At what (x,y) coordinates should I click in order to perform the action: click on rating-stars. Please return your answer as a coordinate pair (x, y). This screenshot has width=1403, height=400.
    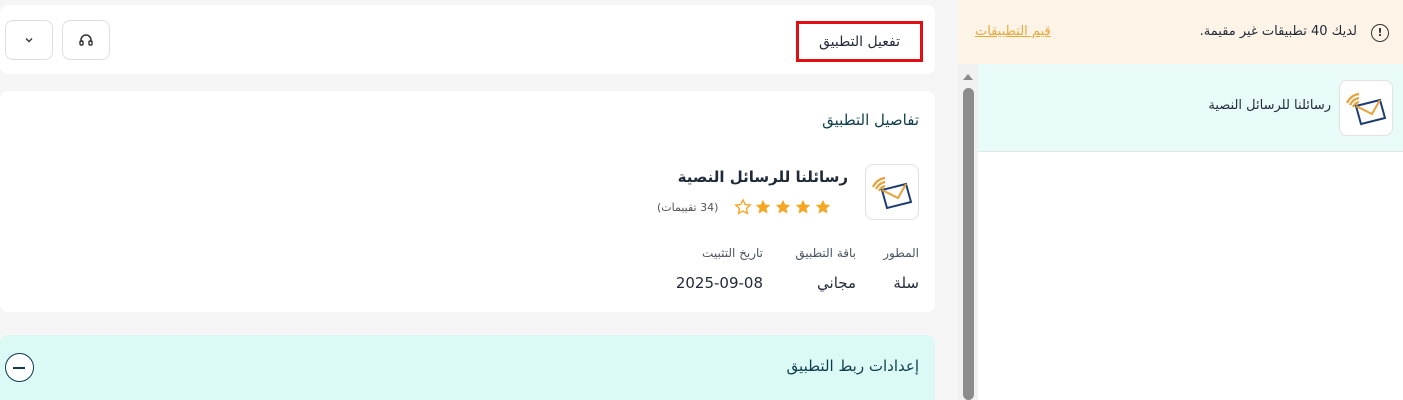
    Looking at the image, I should click on (783, 207).